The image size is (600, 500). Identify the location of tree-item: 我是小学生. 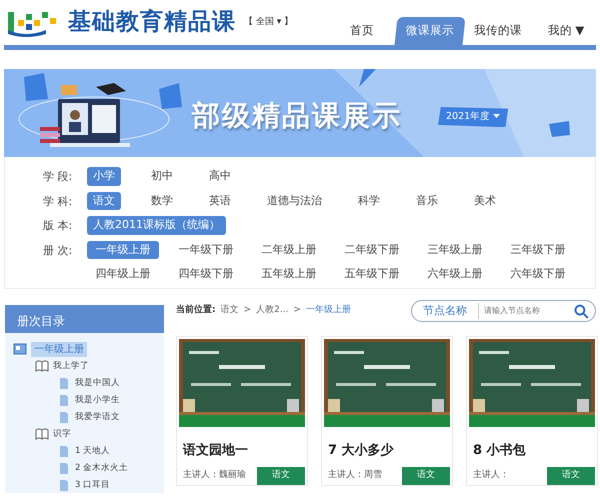
(97, 400).